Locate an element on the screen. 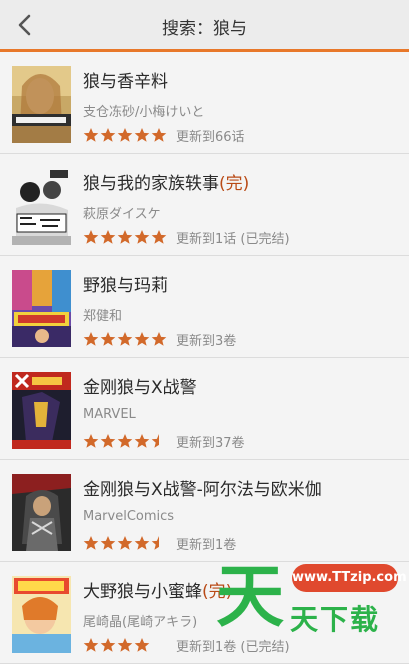 The image size is (409, 664). result-title: 狼与香辛料 is located at coordinates (125, 79).